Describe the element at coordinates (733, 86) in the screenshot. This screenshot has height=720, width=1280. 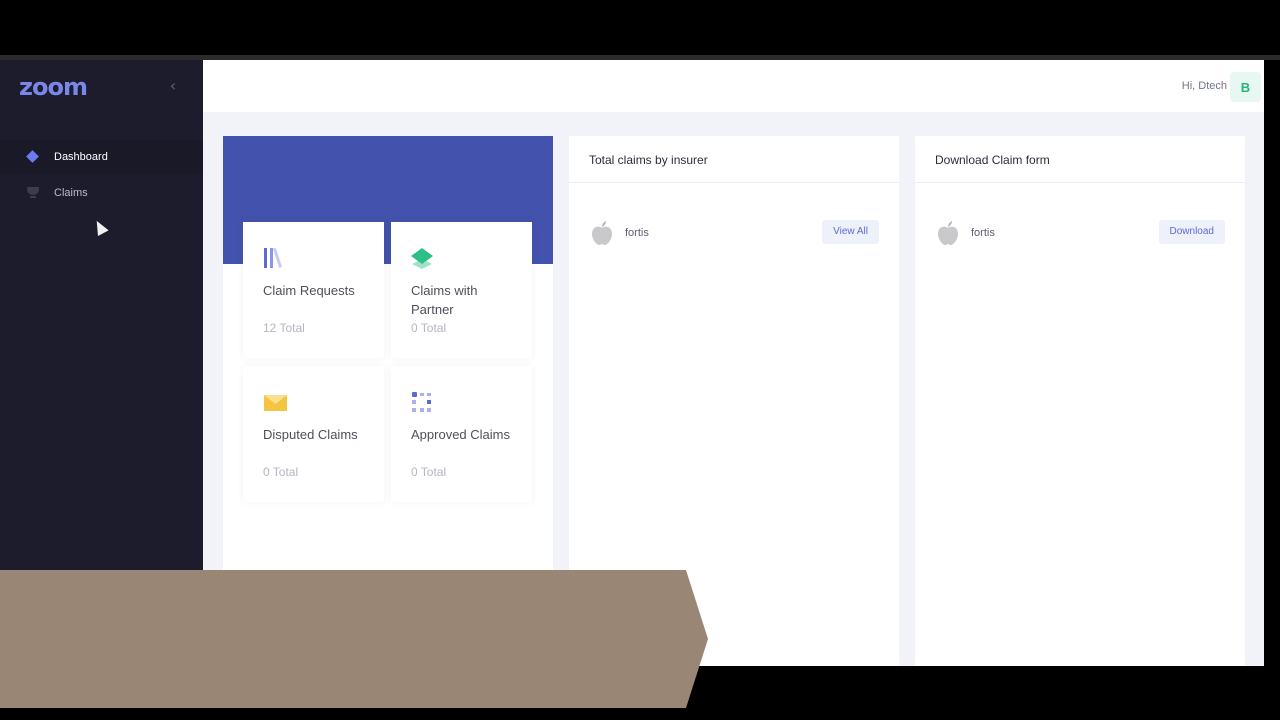
I see `top-header: Hi, Dtech B` at that location.